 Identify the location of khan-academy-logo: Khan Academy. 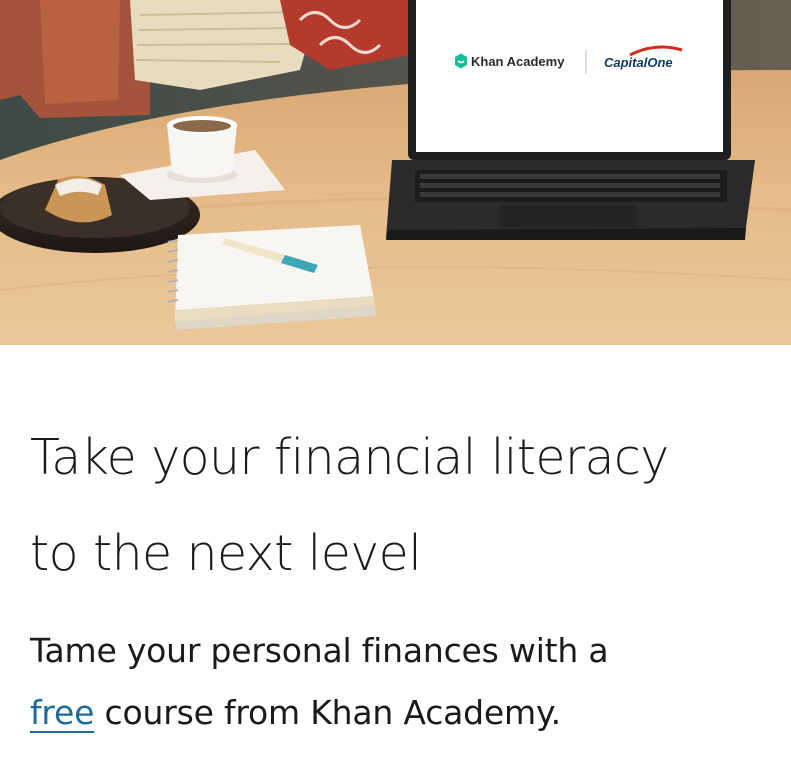
(510, 61).